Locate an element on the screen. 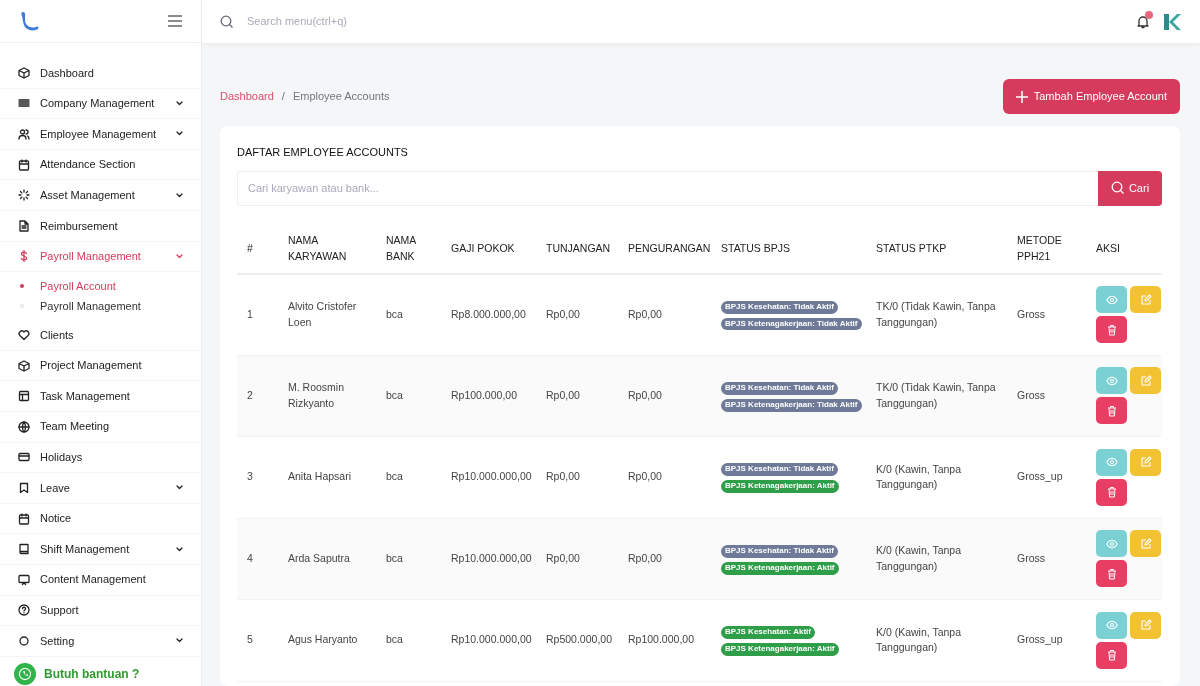 This screenshot has height=686, width=1200. globe-icon is located at coordinates (24, 426).